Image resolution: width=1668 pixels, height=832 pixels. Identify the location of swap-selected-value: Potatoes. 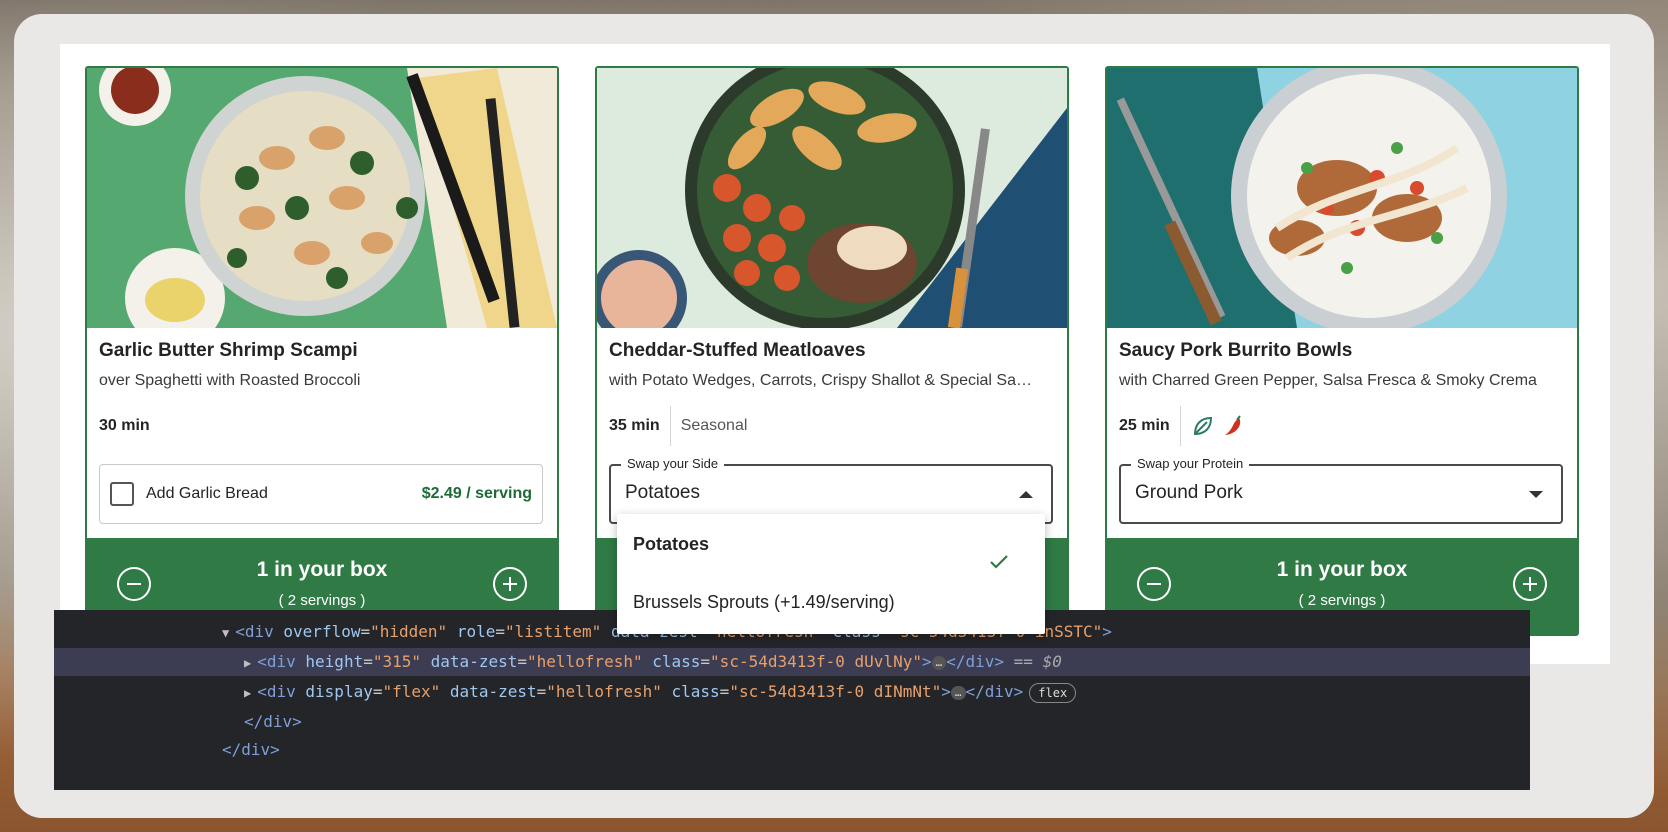
(662, 492).